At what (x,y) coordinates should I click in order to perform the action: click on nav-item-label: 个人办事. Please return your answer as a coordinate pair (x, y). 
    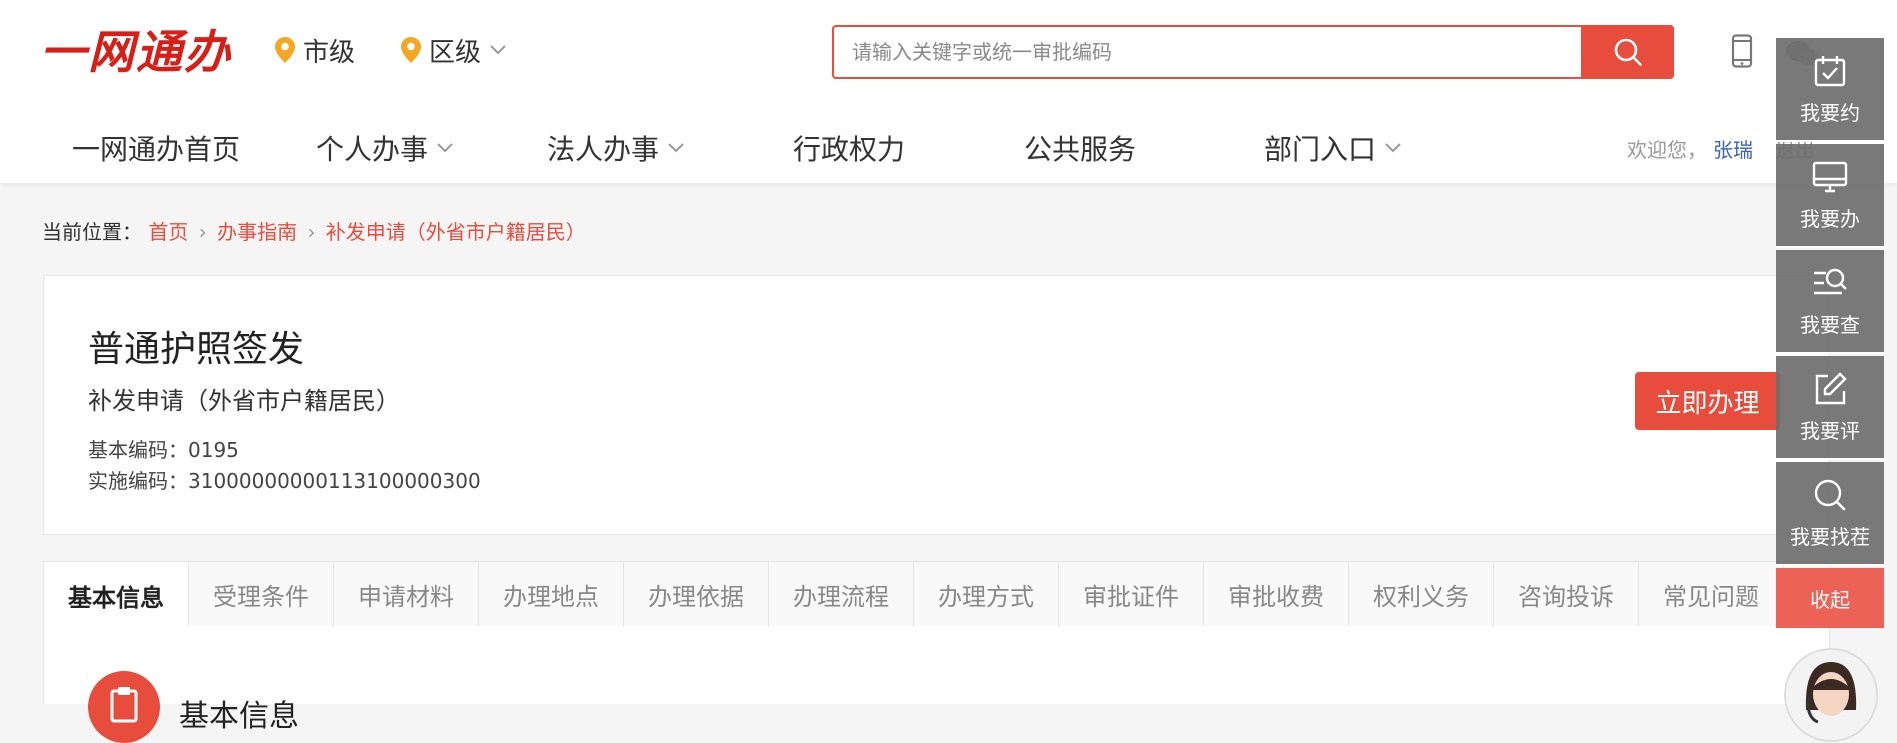
    Looking at the image, I should click on (372, 149).